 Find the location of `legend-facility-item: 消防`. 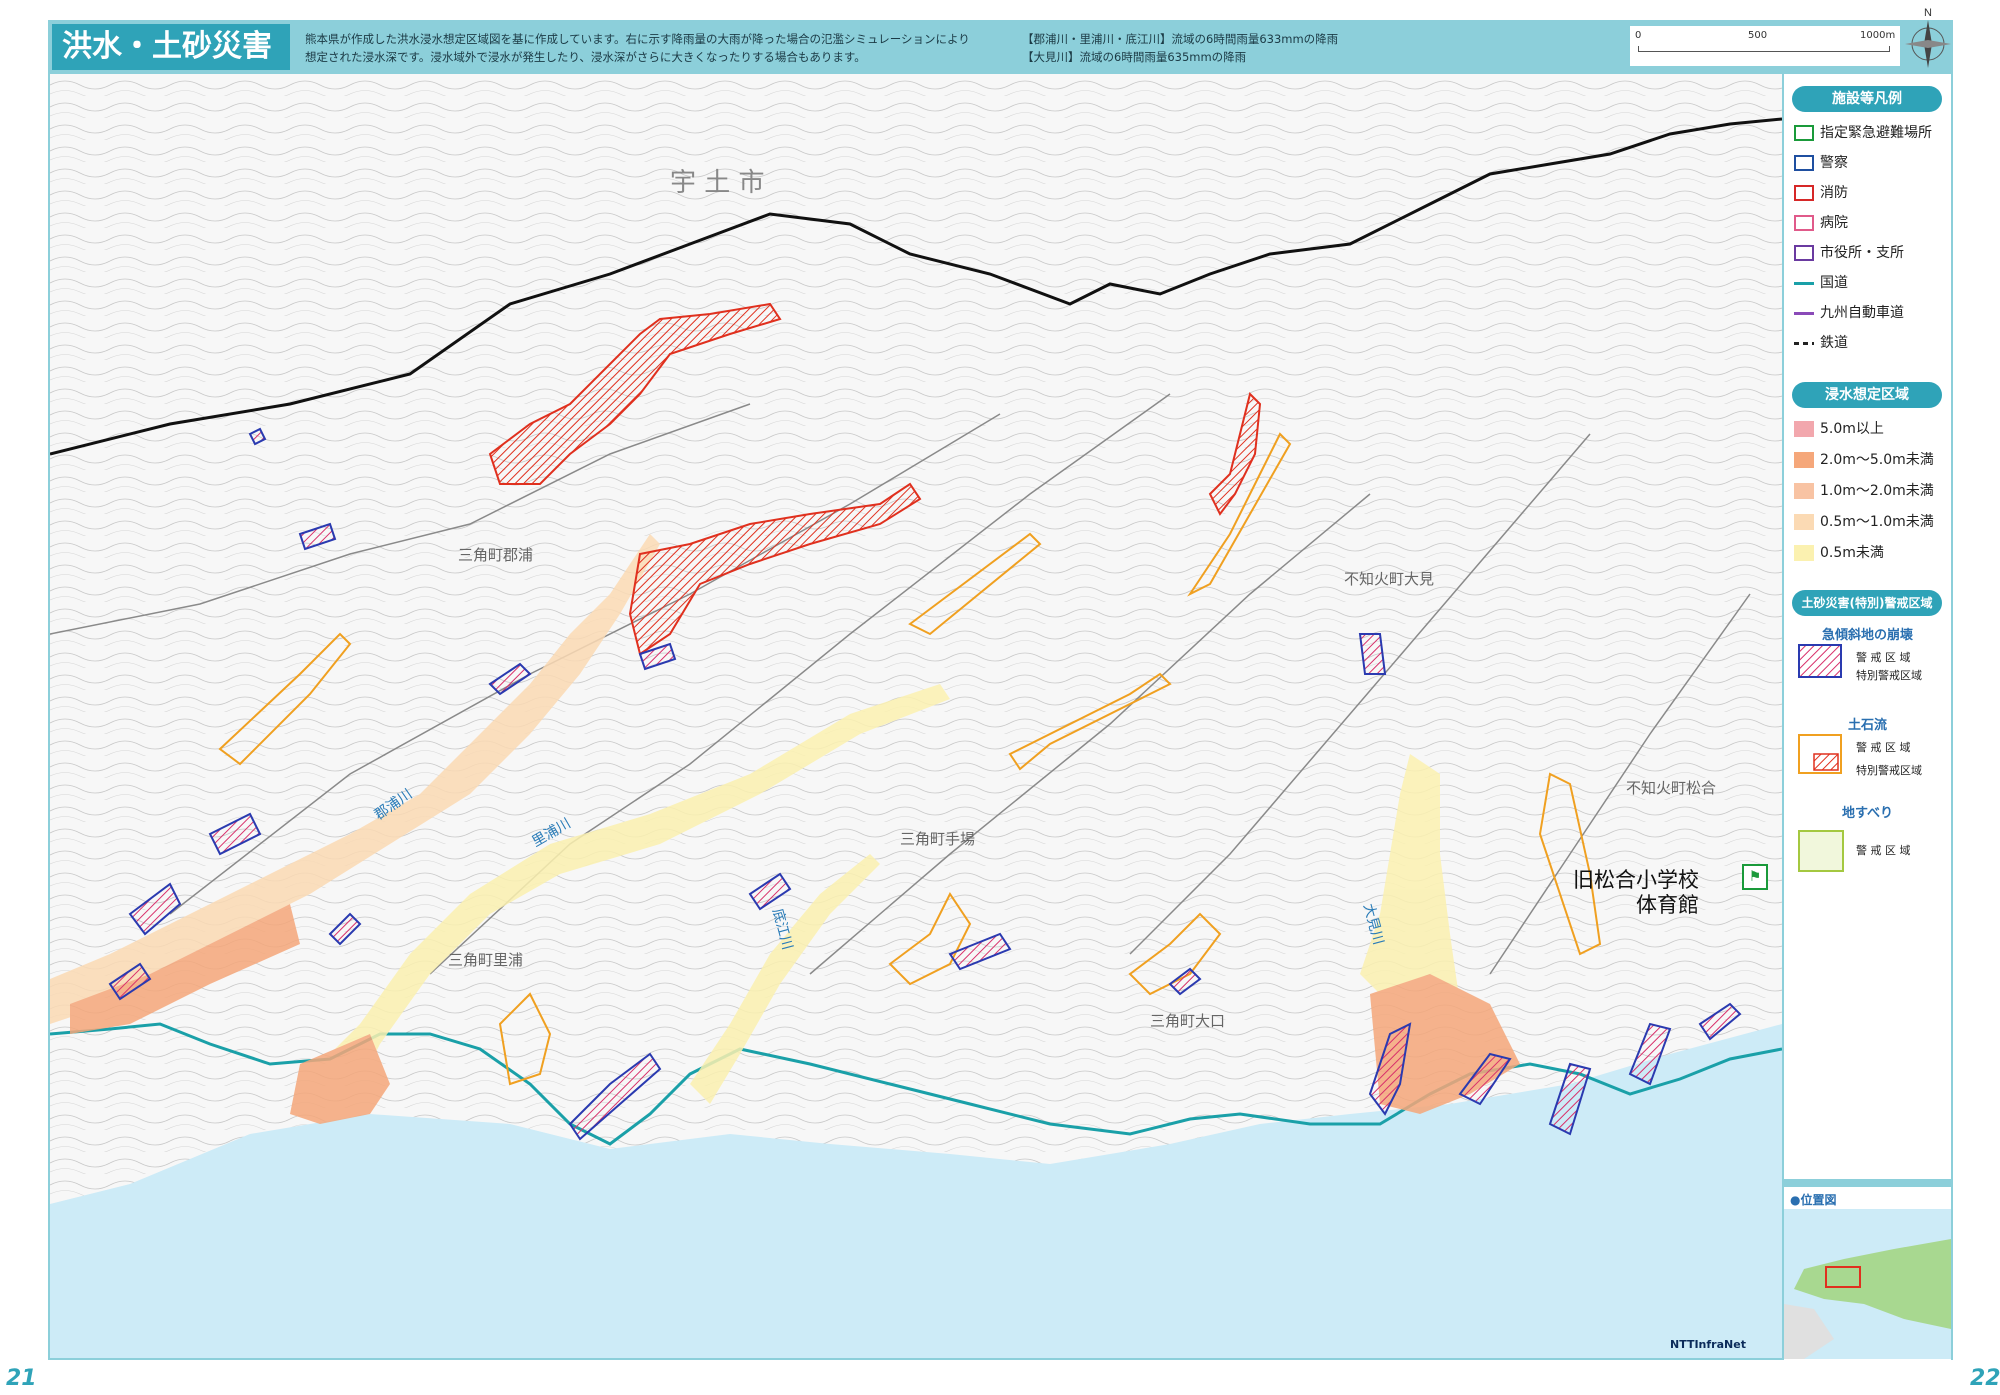

legend-facility-item: 消防 is located at coordinates (1821, 193).